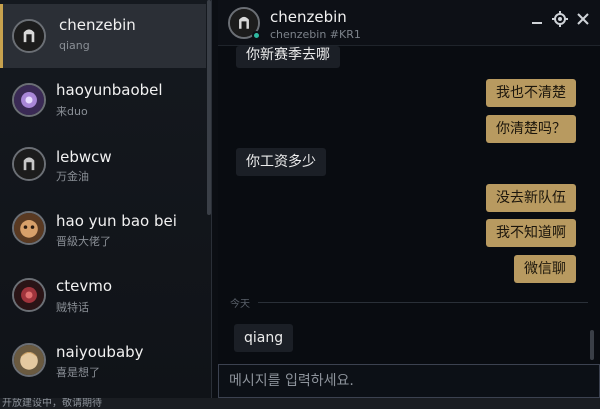  What do you see at coordinates (84, 157) in the screenshot?
I see `contact-name: lebwcw` at bounding box center [84, 157].